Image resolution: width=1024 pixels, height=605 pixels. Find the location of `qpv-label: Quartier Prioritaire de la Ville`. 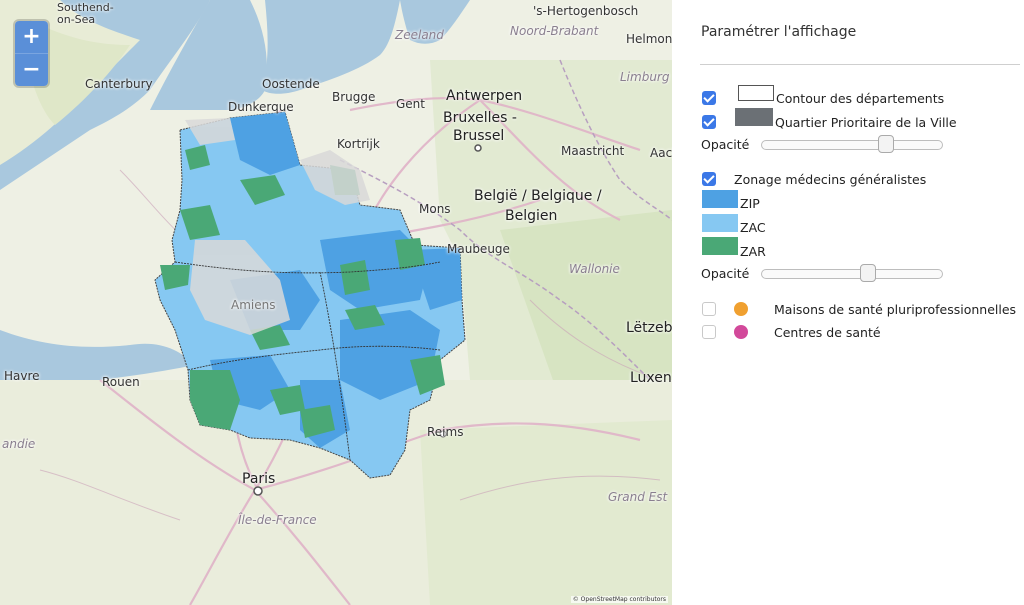

qpv-label: Quartier Prioritaire de la Ville is located at coordinates (866, 122).